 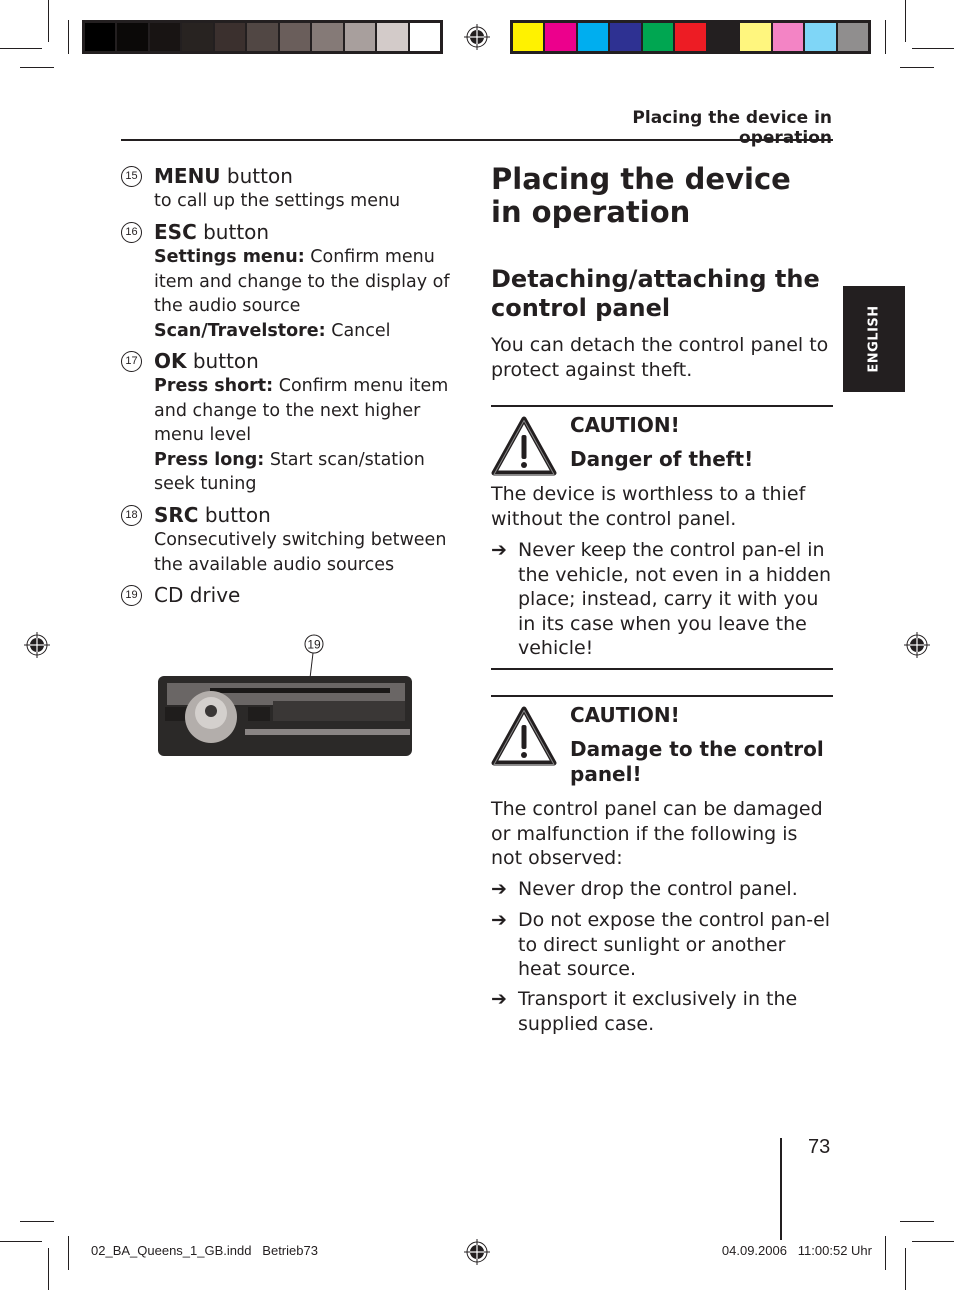 What do you see at coordinates (307, 361) in the screenshot?
I see `item-title: OK button` at bounding box center [307, 361].